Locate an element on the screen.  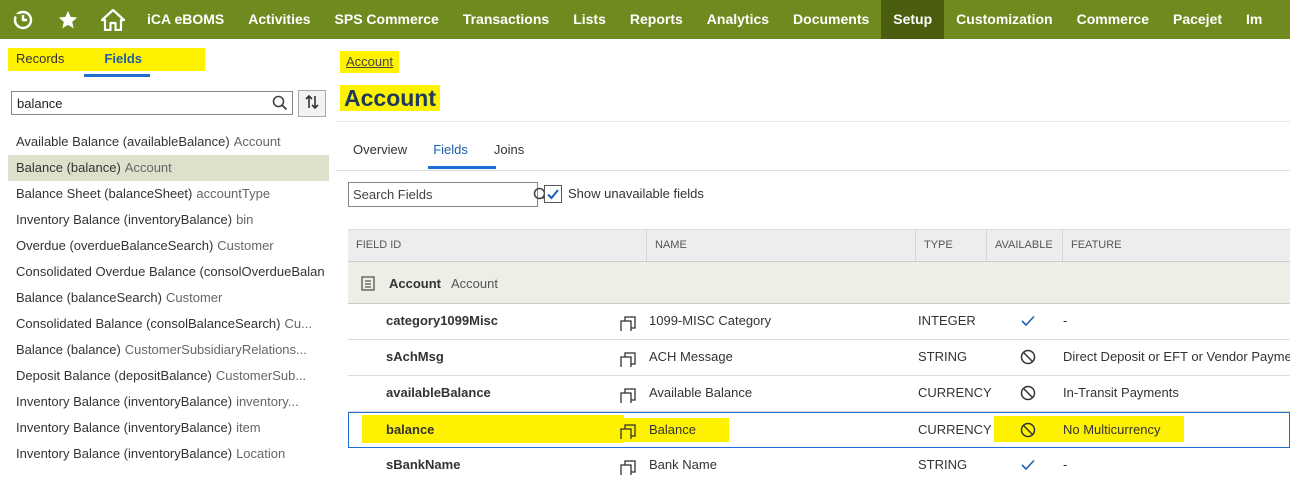
nav-item-transactions: Transactions is located at coordinates (506, 19).